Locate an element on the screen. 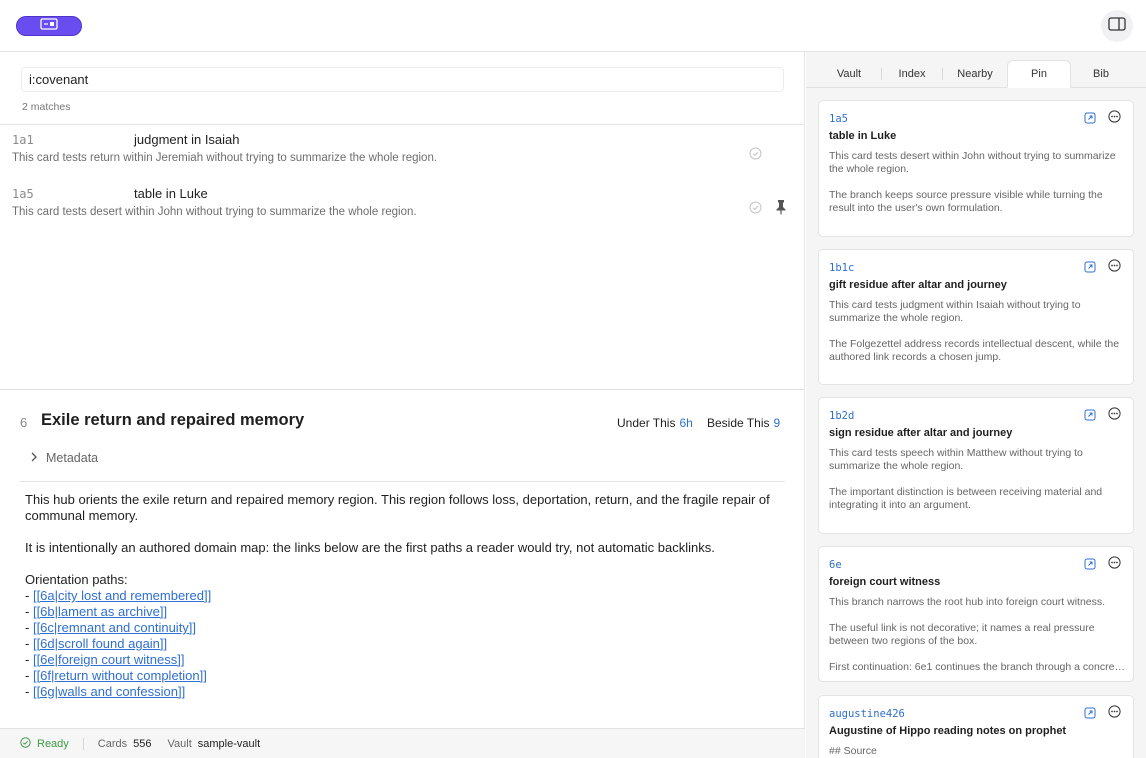 Image resolution: width=1146 pixels, height=758 pixels. card-id: 1b1c is located at coordinates (842, 268).